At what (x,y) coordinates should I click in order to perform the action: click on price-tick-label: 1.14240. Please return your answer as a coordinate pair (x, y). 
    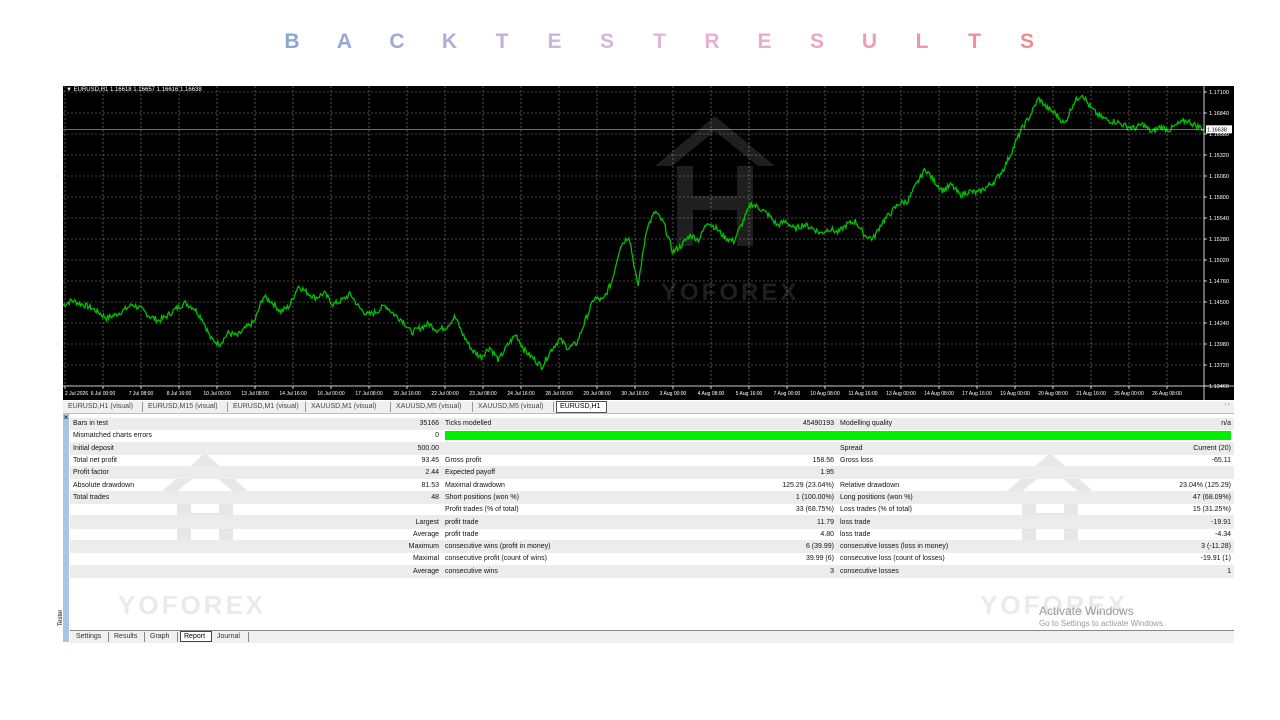
    Looking at the image, I should click on (1219, 324).